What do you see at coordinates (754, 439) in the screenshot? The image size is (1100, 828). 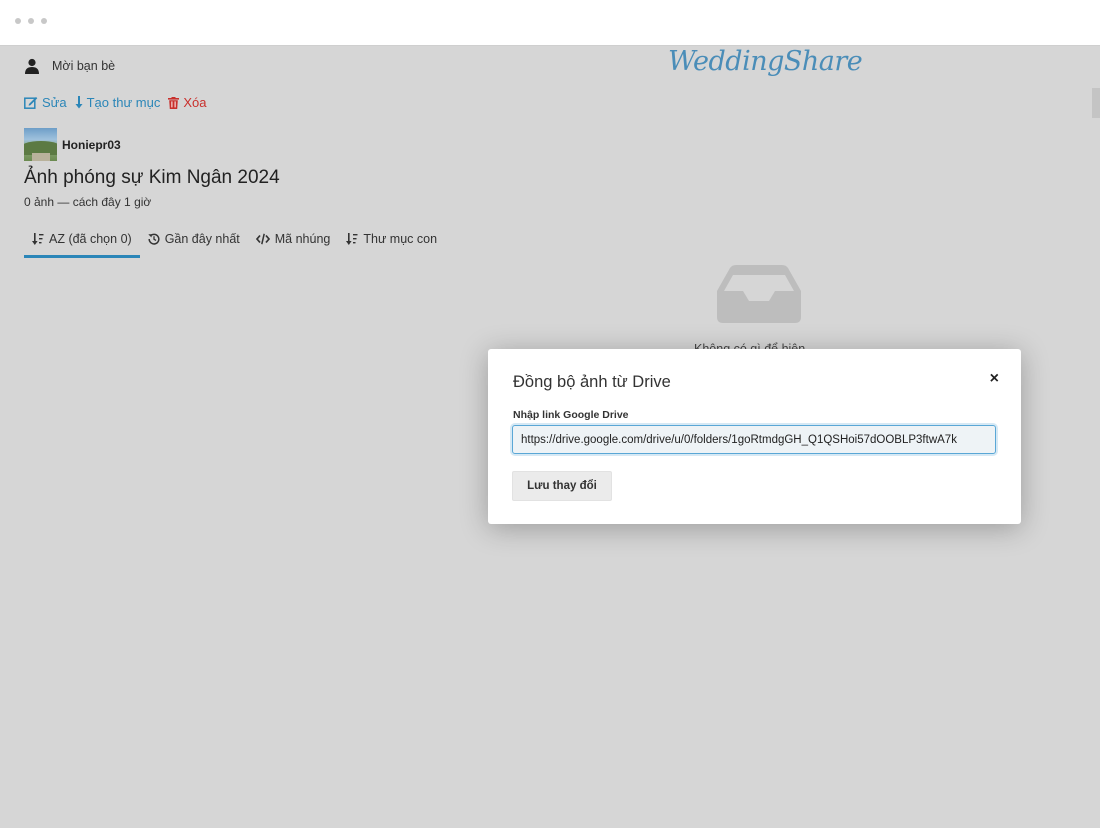 I see `drive-link-input` at bounding box center [754, 439].